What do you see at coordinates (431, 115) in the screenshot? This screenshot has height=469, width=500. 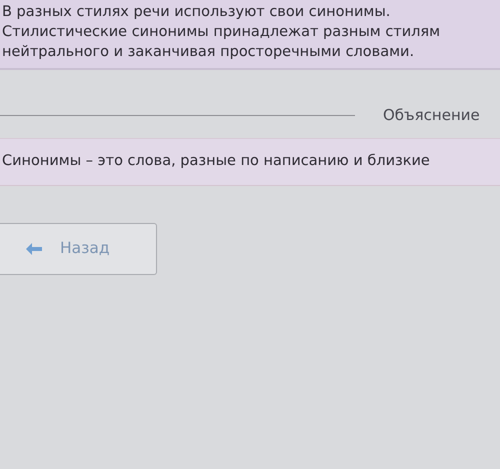 I see `explanation-label: Объяснение` at bounding box center [431, 115].